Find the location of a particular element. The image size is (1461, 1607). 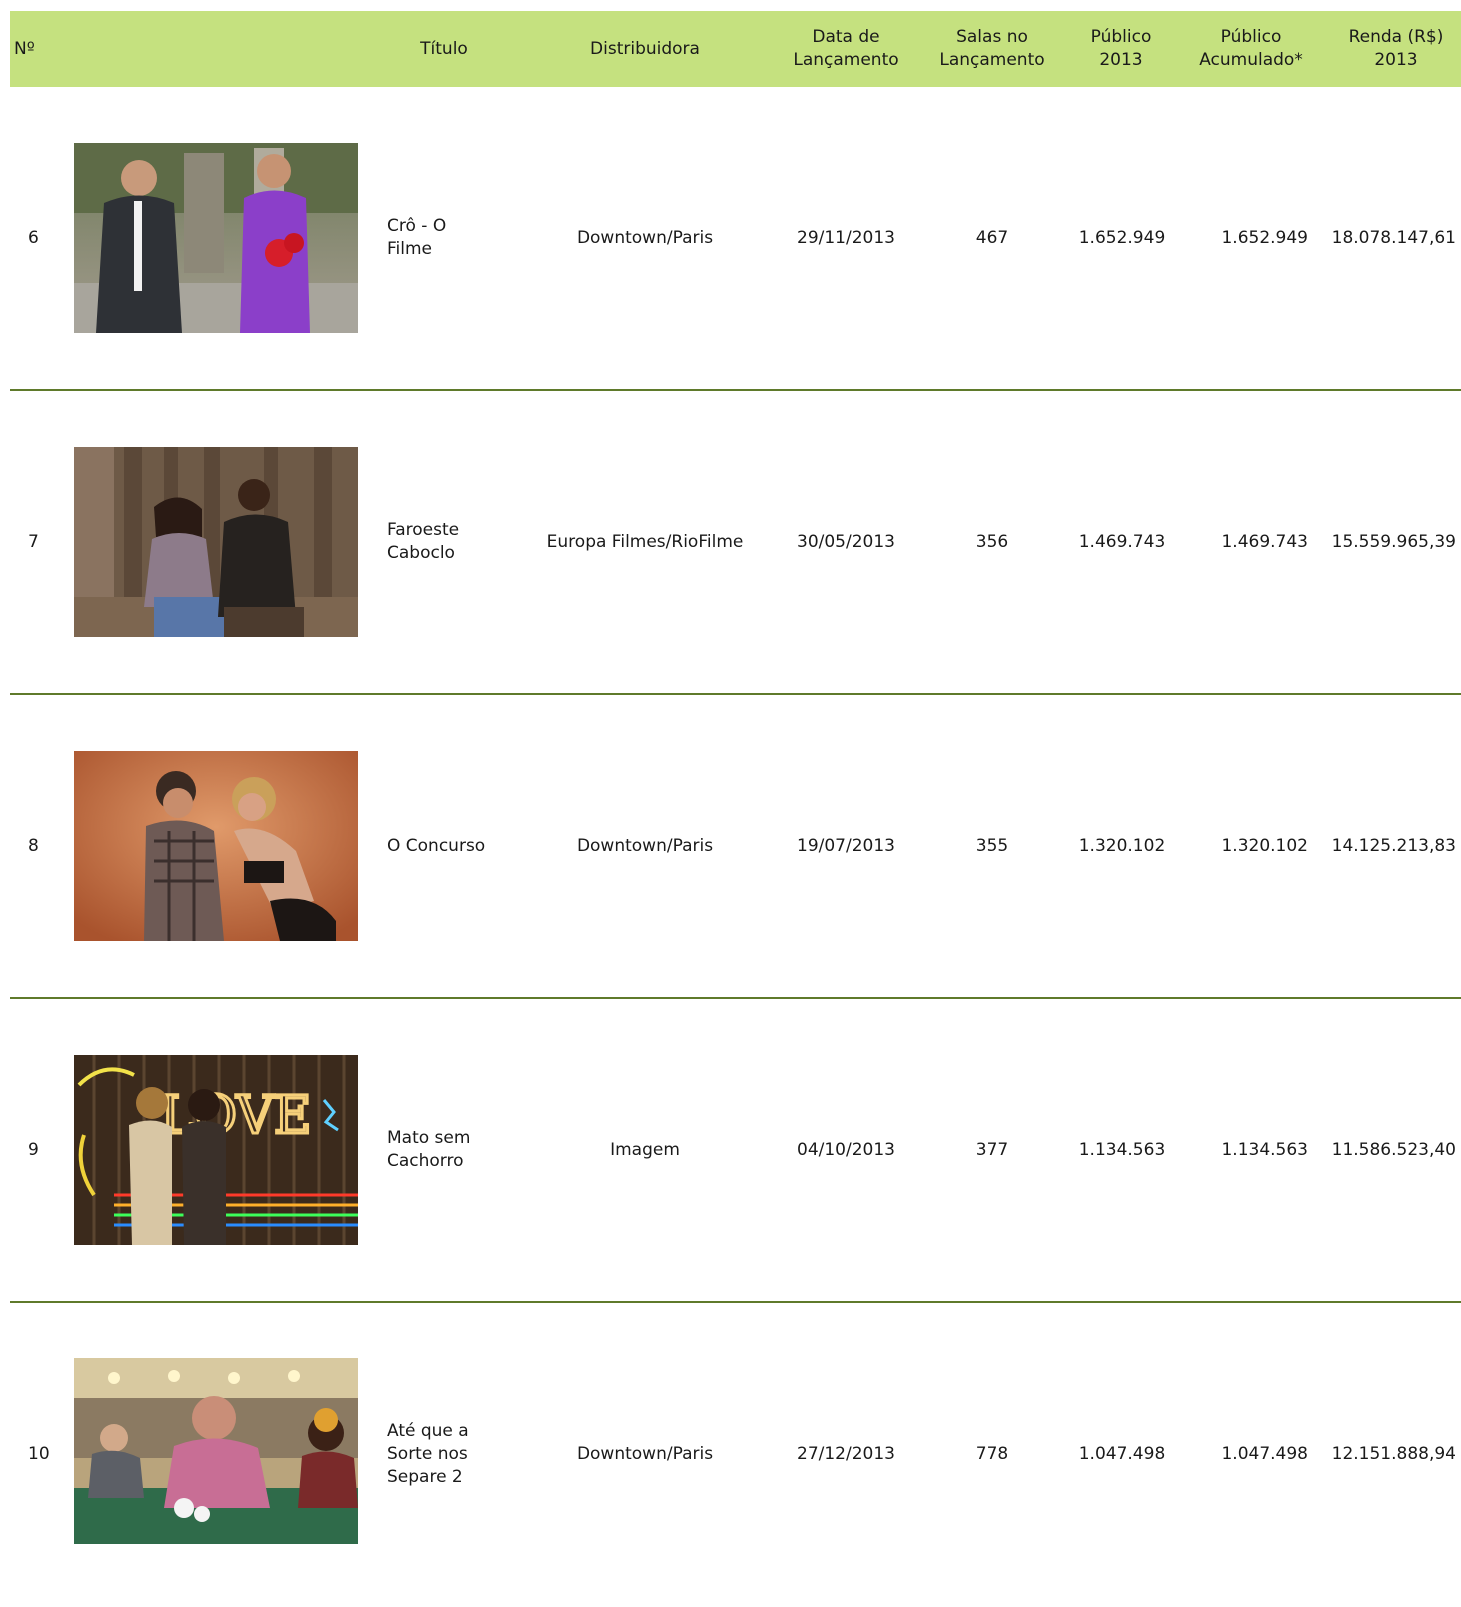

header-renda: Renda (R$) 2013 is located at coordinates (1396, 48).